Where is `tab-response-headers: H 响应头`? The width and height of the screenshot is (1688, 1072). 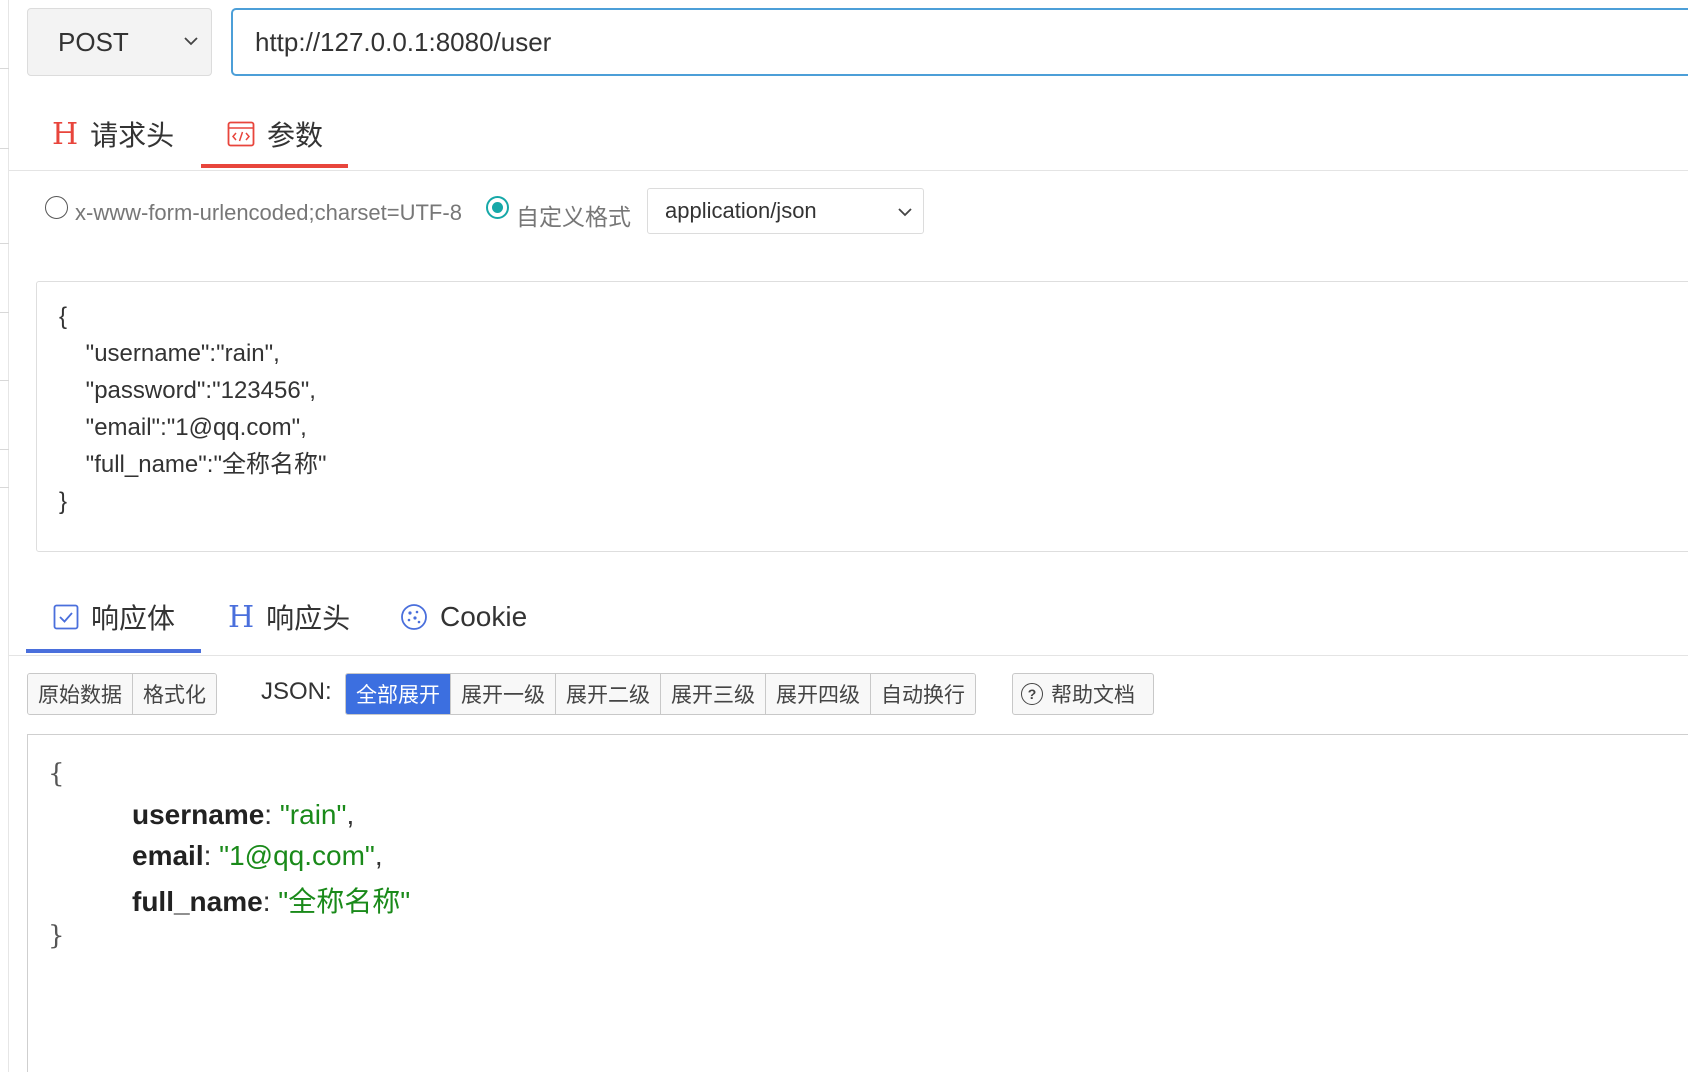 tab-response-headers: H 响应头 is located at coordinates (289, 617).